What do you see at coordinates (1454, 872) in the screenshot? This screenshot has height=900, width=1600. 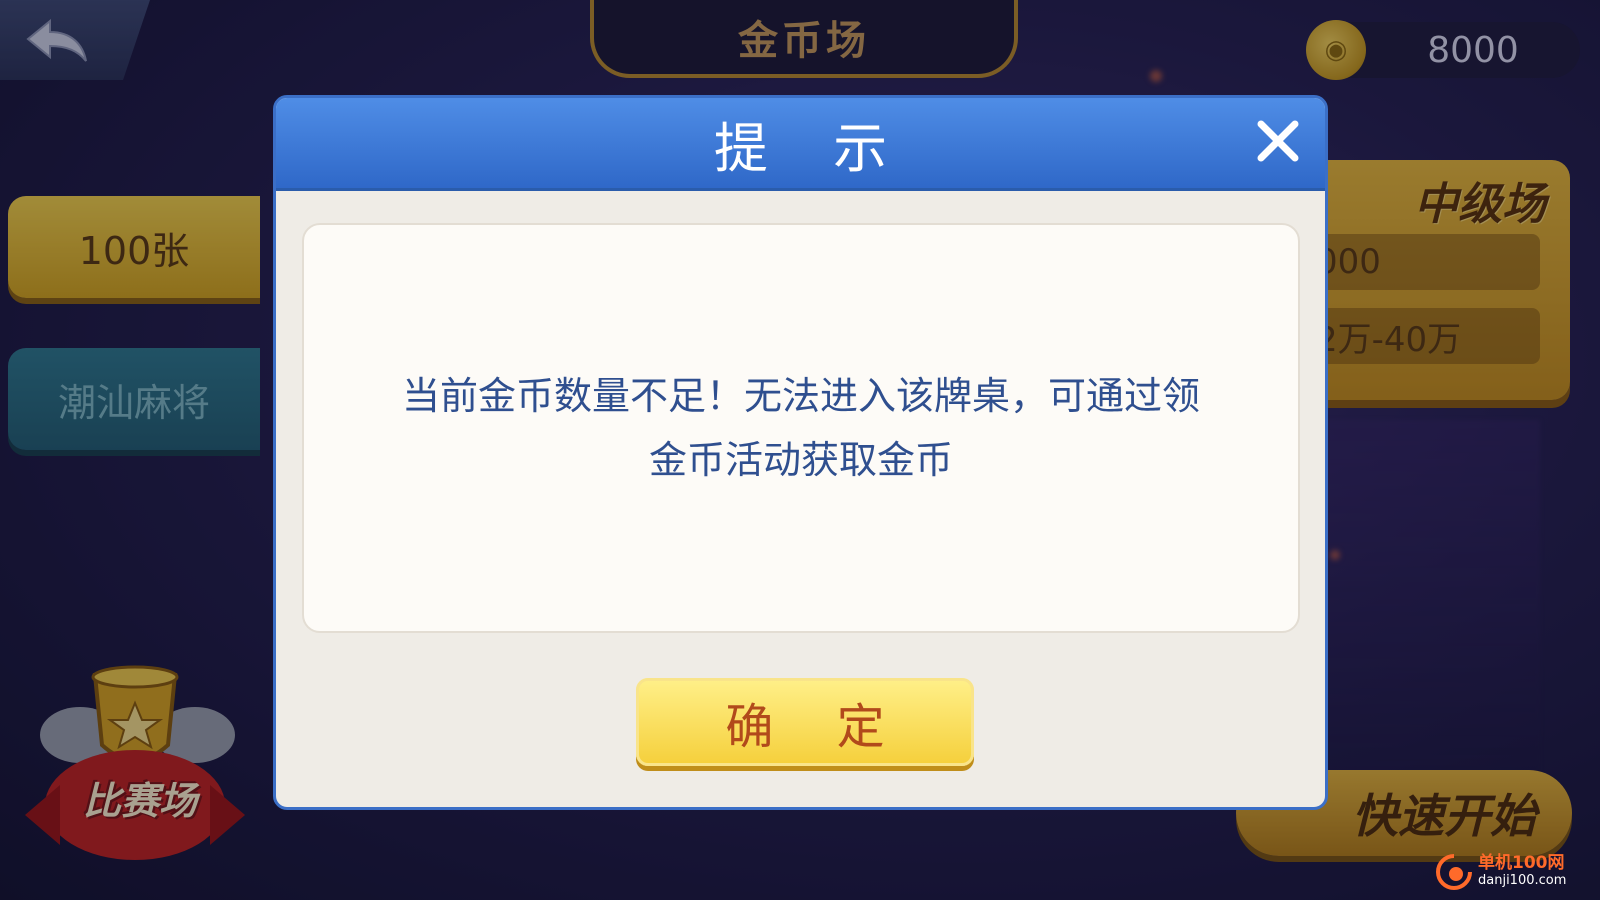 I see `watermark-logo-icon` at bounding box center [1454, 872].